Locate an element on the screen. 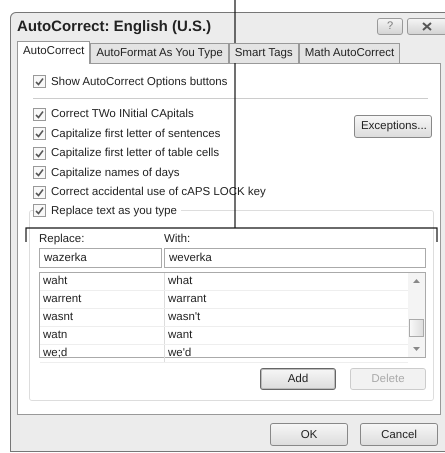  ok-button: OK is located at coordinates (309, 434).